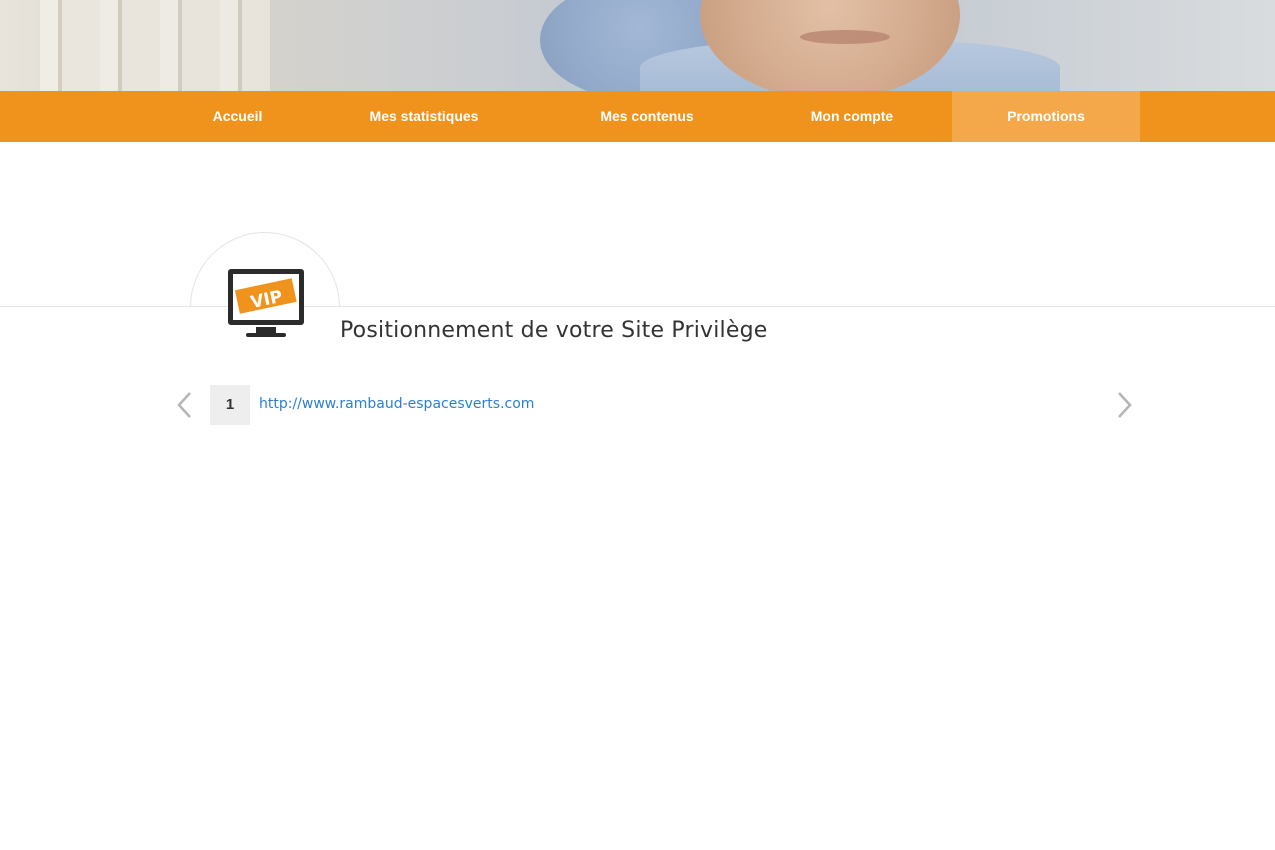 This screenshot has height=850, width=1275. What do you see at coordinates (852, 116) in the screenshot?
I see `nav-item-mon-compte: Mon compte` at bounding box center [852, 116].